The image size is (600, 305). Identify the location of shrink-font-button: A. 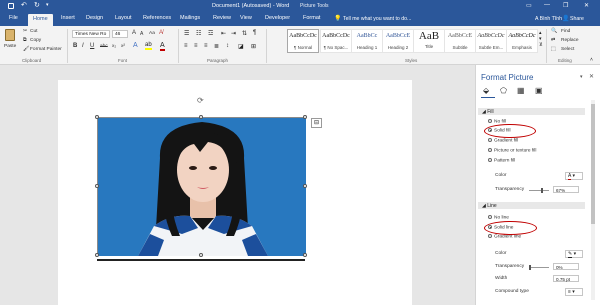
(141, 34).